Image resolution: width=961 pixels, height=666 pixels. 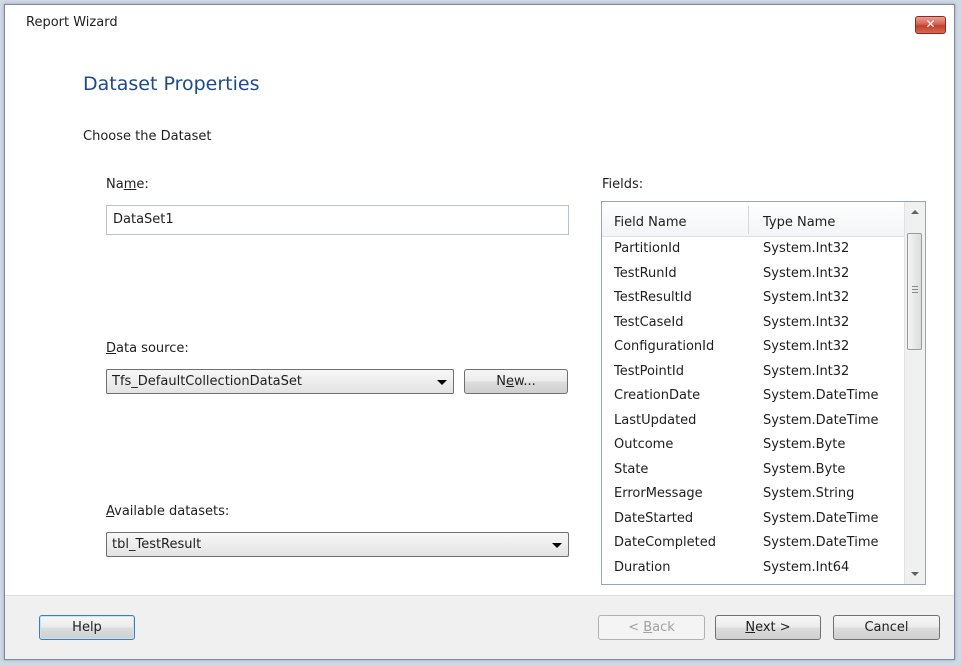 What do you see at coordinates (631, 469) in the screenshot?
I see `field-name-cell: State` at bounding box center [631, 469].